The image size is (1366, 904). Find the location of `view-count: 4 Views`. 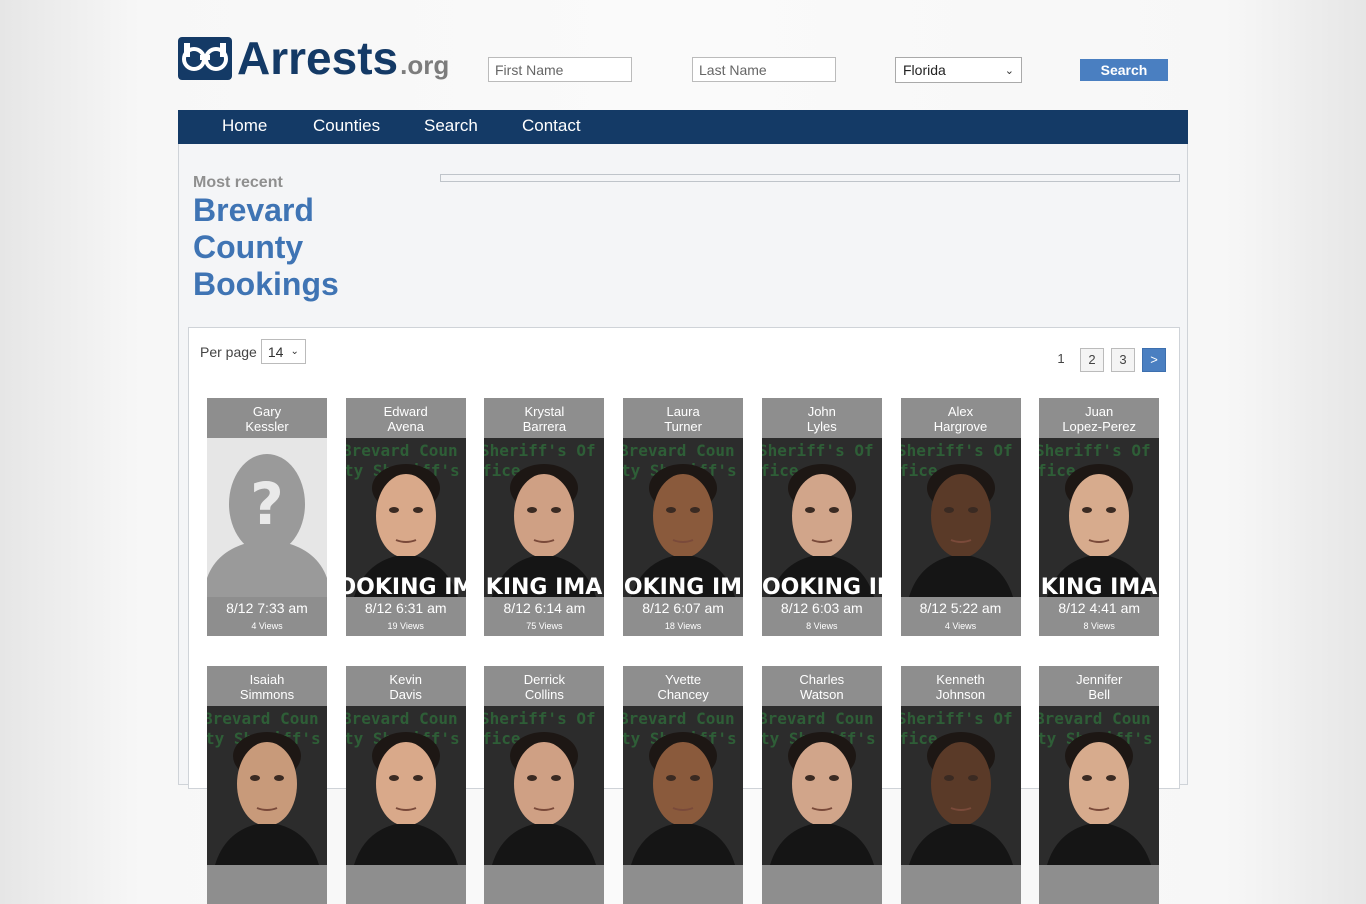

view-count: 4 Views is located at coordinates (960, 626).